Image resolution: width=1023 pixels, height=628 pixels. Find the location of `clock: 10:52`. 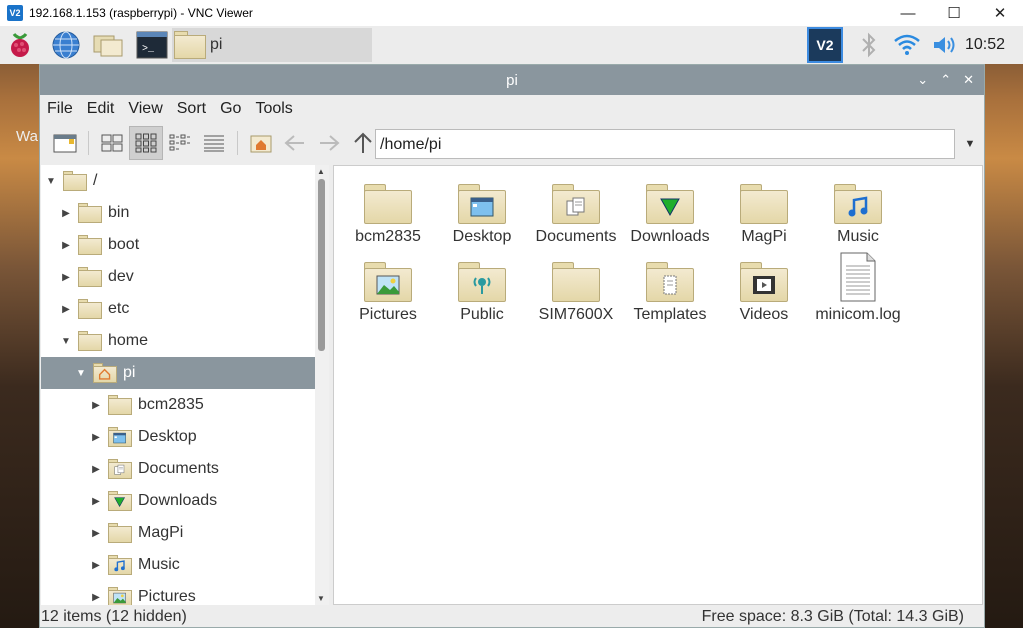

clock: 10:52 is located at coordinates (985, 45).